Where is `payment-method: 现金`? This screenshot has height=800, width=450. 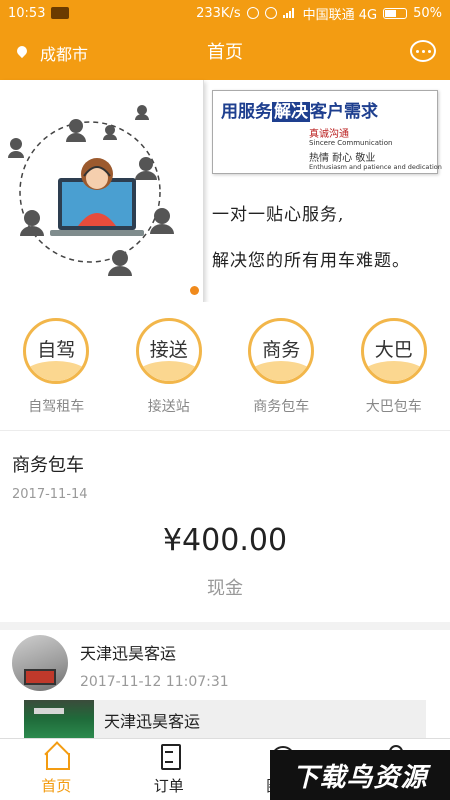
payment-method: 现金 is located at coordinates (225, 588).